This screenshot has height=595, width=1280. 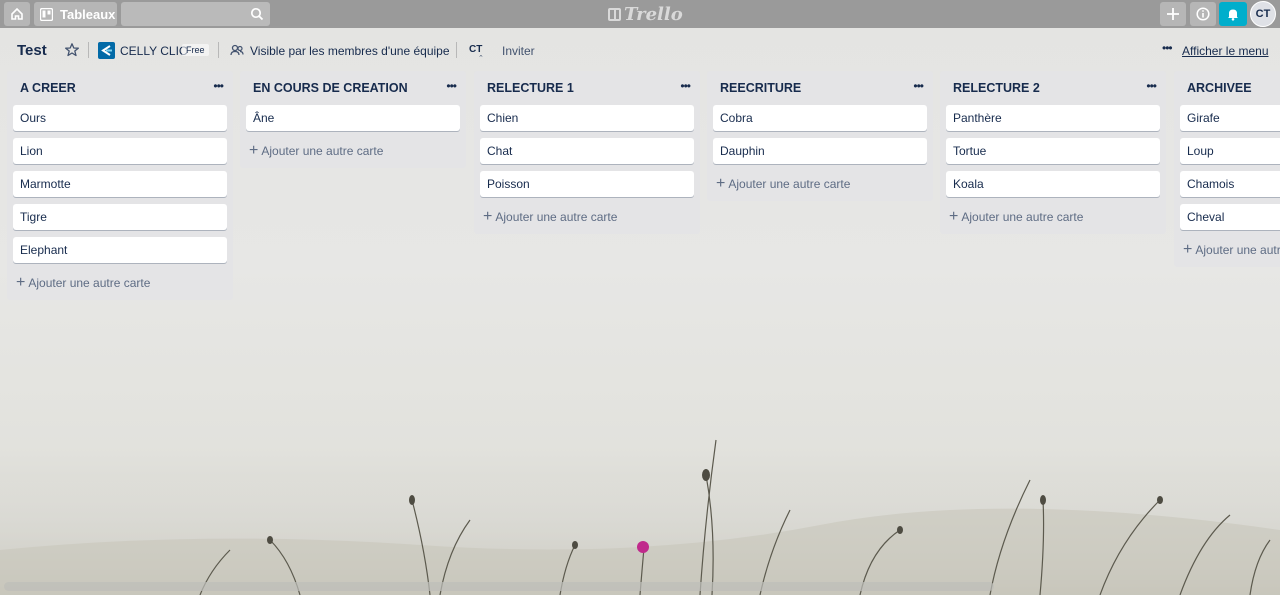 I want to click on card: Marmotte, so click(x=120, y=184).